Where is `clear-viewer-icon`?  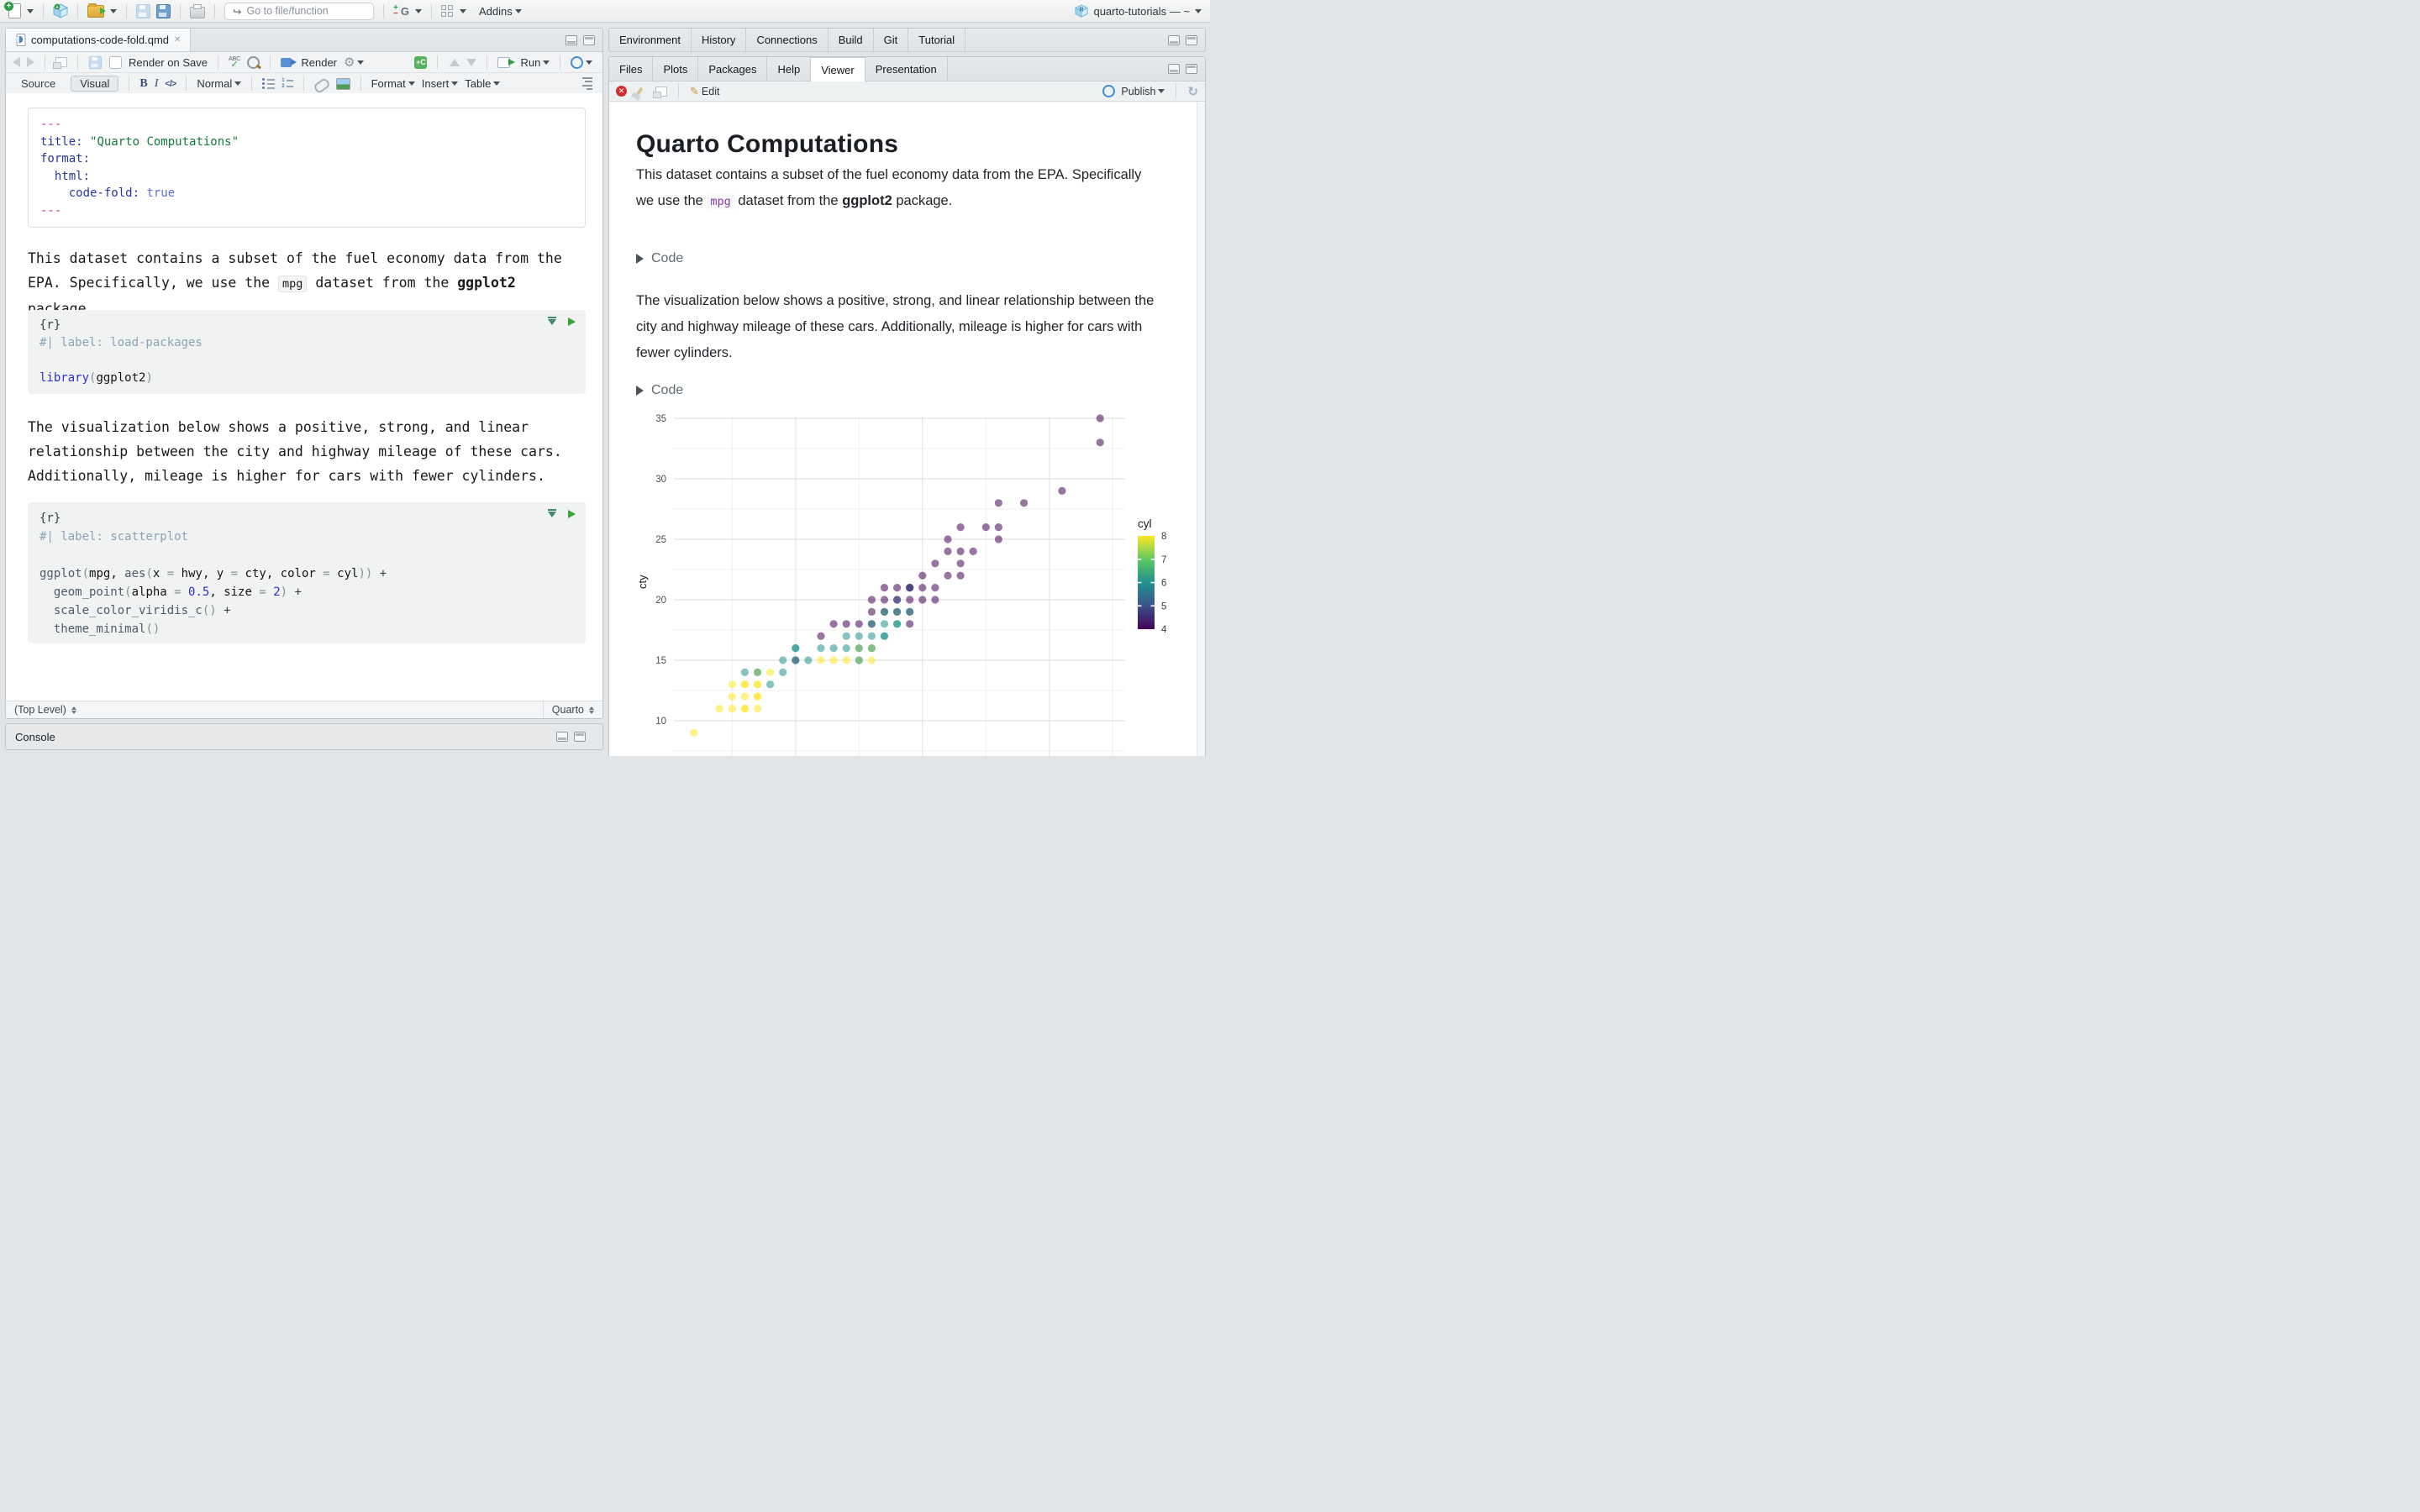 clear-viewer-icon is located at coordinates (639, 91).